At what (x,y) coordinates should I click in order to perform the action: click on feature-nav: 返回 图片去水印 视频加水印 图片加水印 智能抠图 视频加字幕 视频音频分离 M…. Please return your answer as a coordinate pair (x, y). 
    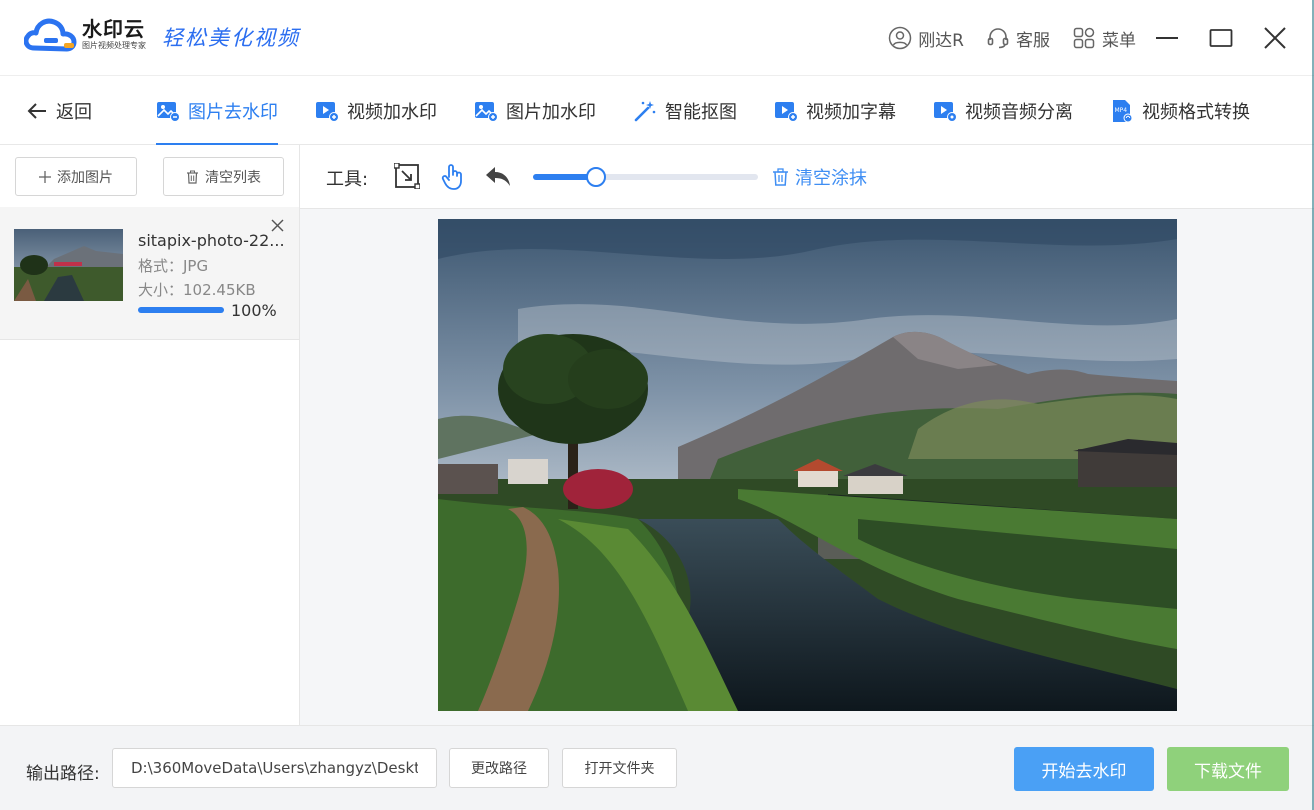
    Looking at the image, I should click on (657, 110).